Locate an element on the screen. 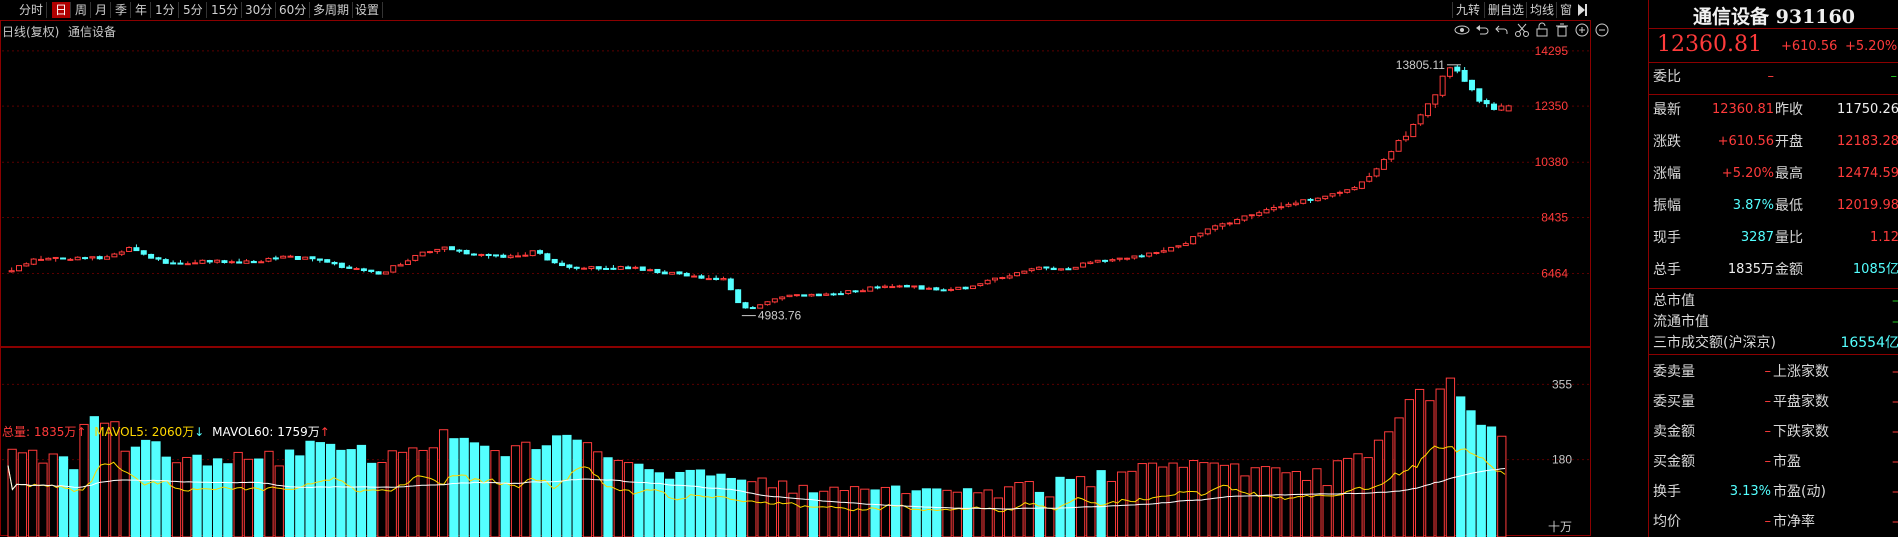 This screenshot has width=1898, height=537. ma-line-button: 均线 is located at coordinates (1541, 10).